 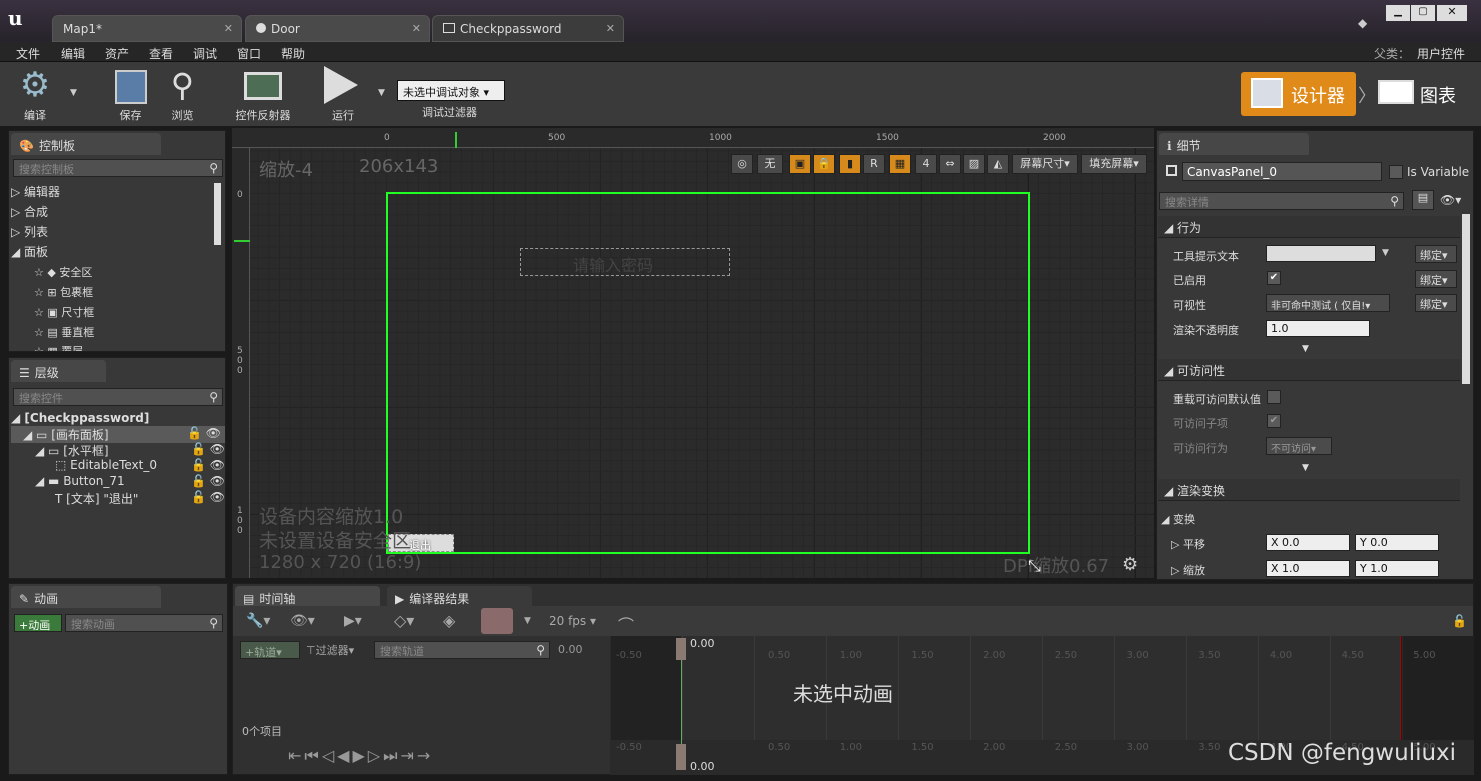 I want to click on details-search-input: 搜索详情 ⚲, so click(x=1281, y=201).